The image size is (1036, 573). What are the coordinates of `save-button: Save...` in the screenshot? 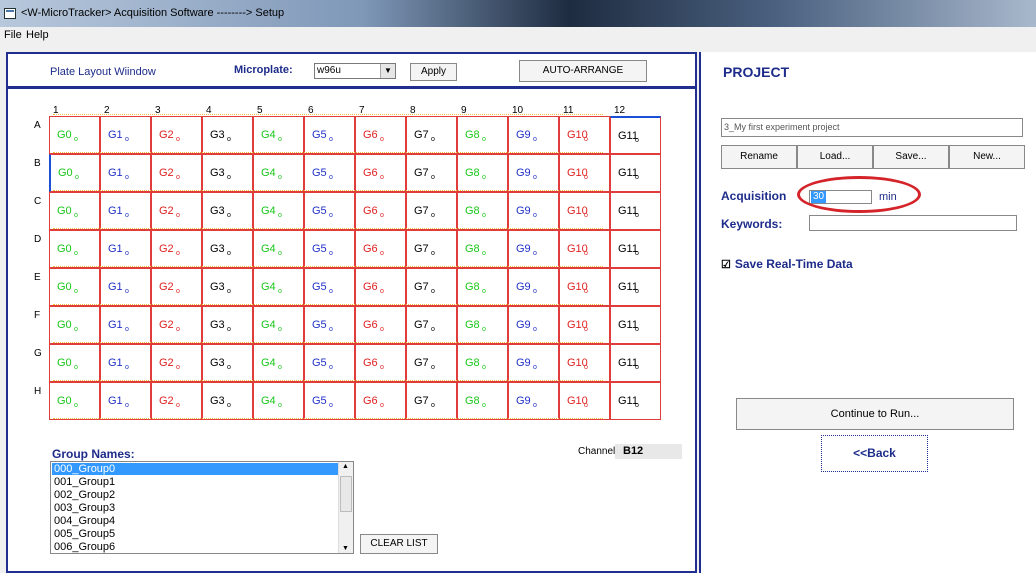 It's located at (911, 157).